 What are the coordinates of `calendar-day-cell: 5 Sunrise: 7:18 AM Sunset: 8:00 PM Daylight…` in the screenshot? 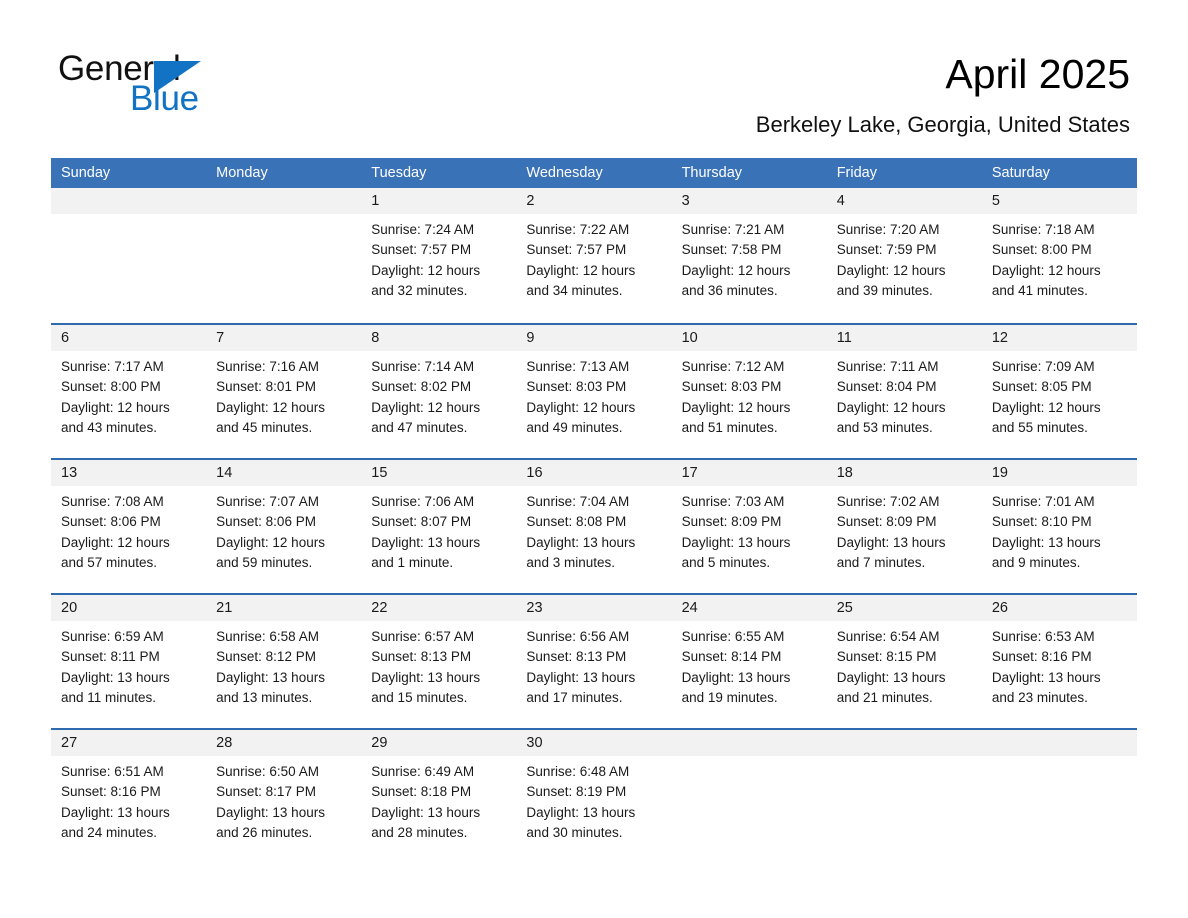 It's located at (1059, 255).